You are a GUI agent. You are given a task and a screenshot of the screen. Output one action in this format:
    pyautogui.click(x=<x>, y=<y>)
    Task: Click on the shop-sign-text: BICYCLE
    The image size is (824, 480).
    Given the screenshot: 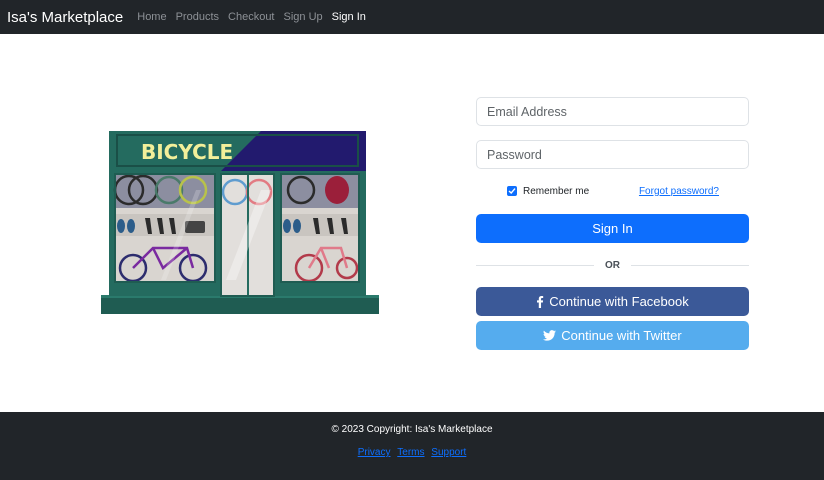 What is the action you would take?
    pyautogui.click(x=187, y=152)
    